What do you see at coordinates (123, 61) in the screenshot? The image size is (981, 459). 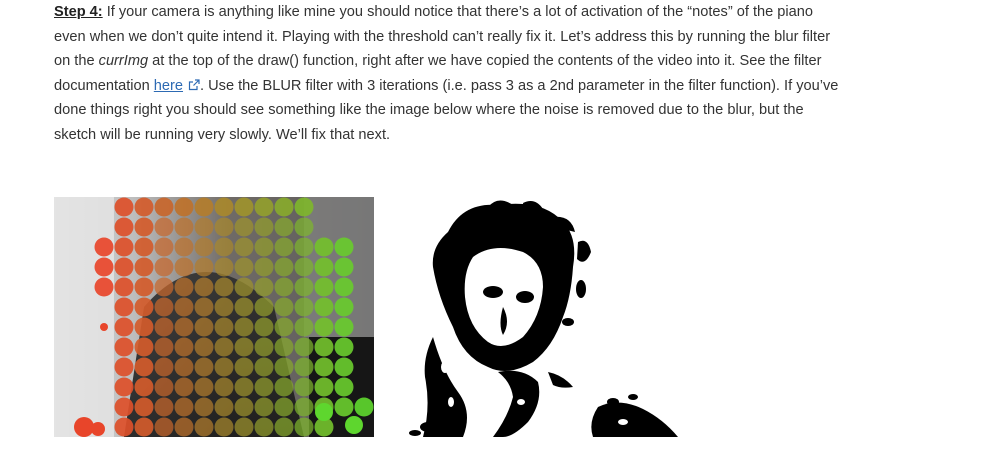 I see `code-variable: currImg` at bounding box center [123, 61].